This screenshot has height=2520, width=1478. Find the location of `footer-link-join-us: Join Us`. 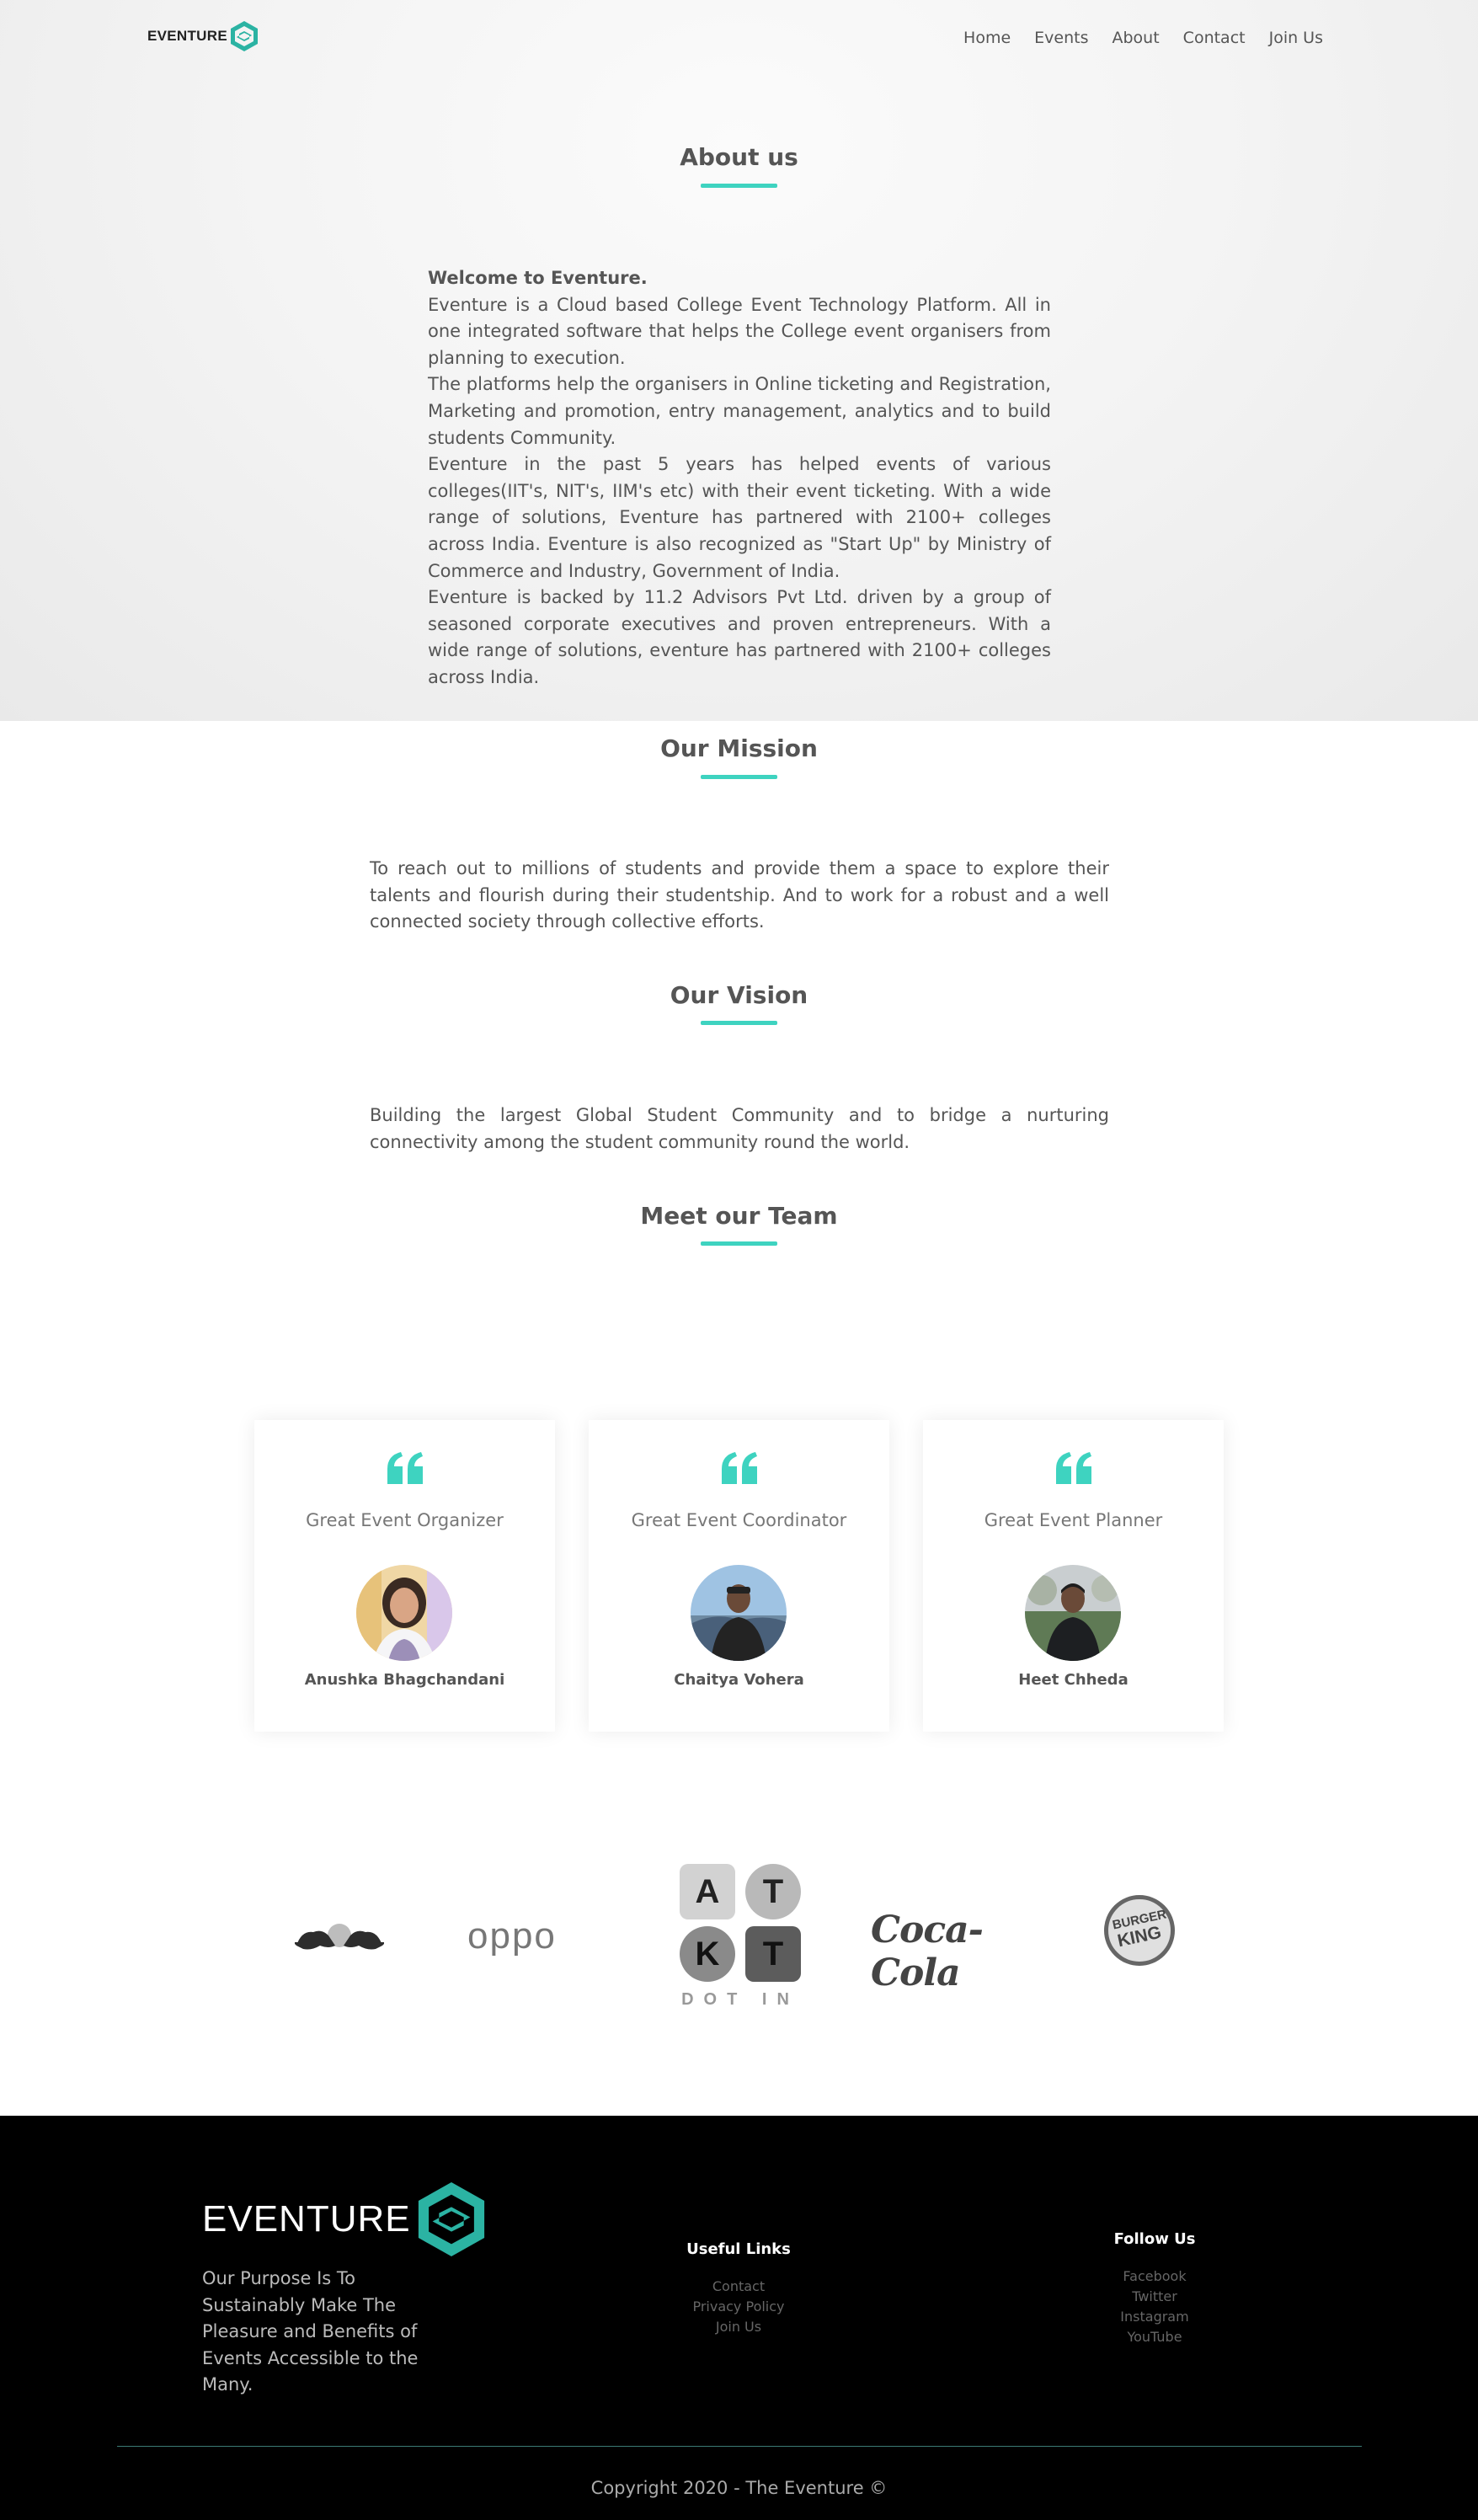

footer-link-join-us: Join Us is located at coordinates (738, 2327).